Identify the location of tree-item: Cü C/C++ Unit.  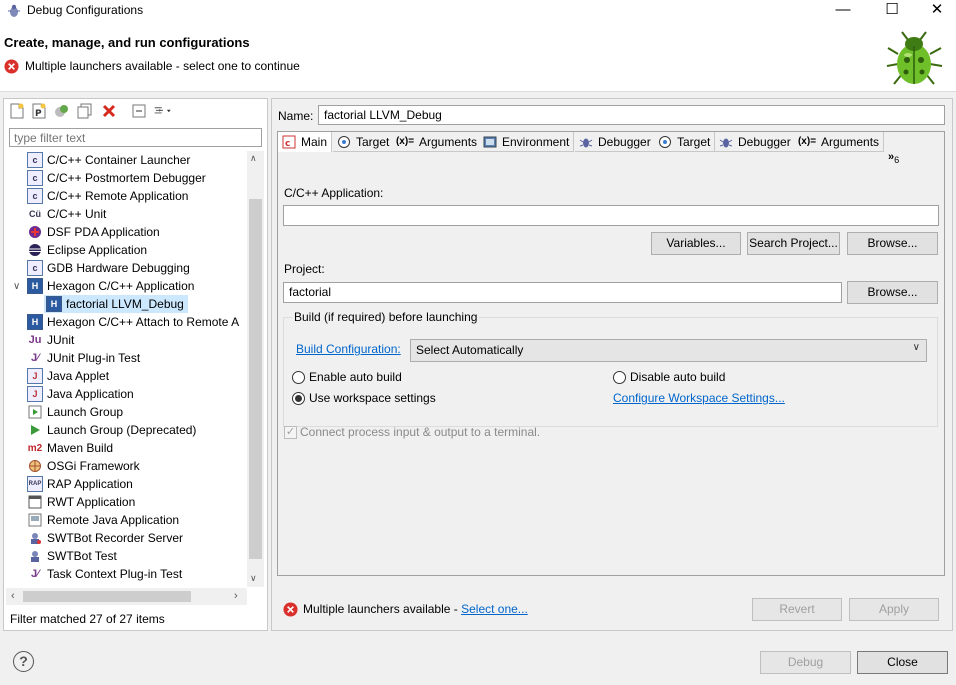
(127, 214).